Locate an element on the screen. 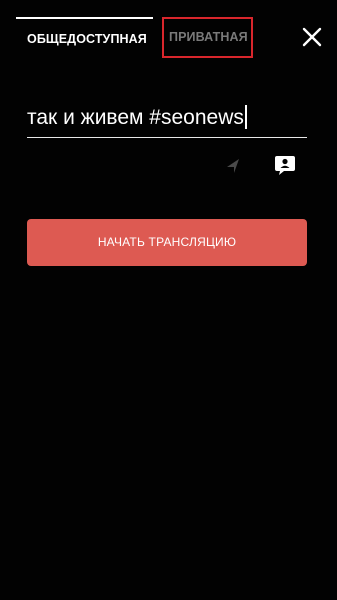 This screenshot has width=337, height=600. location-button is located at coordinates (233, 166).